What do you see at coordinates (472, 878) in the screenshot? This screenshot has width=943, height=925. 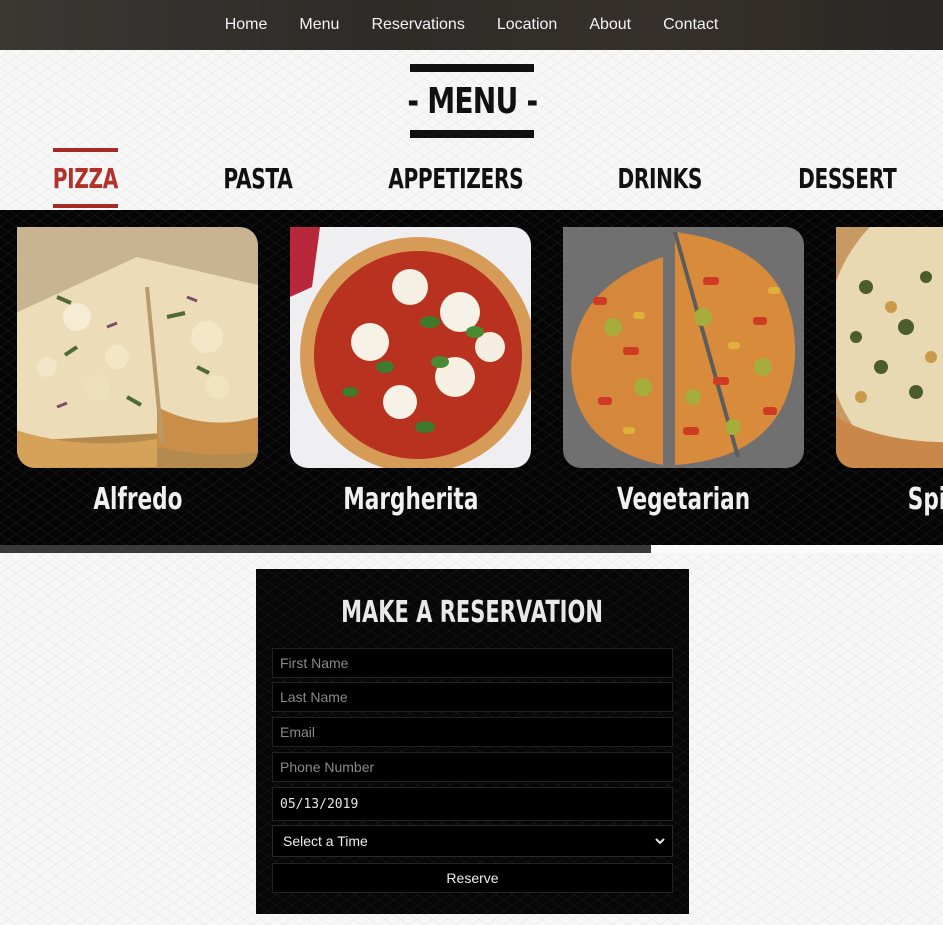 I see `reserve-button: Reserve` at bounding box center [472, 878].